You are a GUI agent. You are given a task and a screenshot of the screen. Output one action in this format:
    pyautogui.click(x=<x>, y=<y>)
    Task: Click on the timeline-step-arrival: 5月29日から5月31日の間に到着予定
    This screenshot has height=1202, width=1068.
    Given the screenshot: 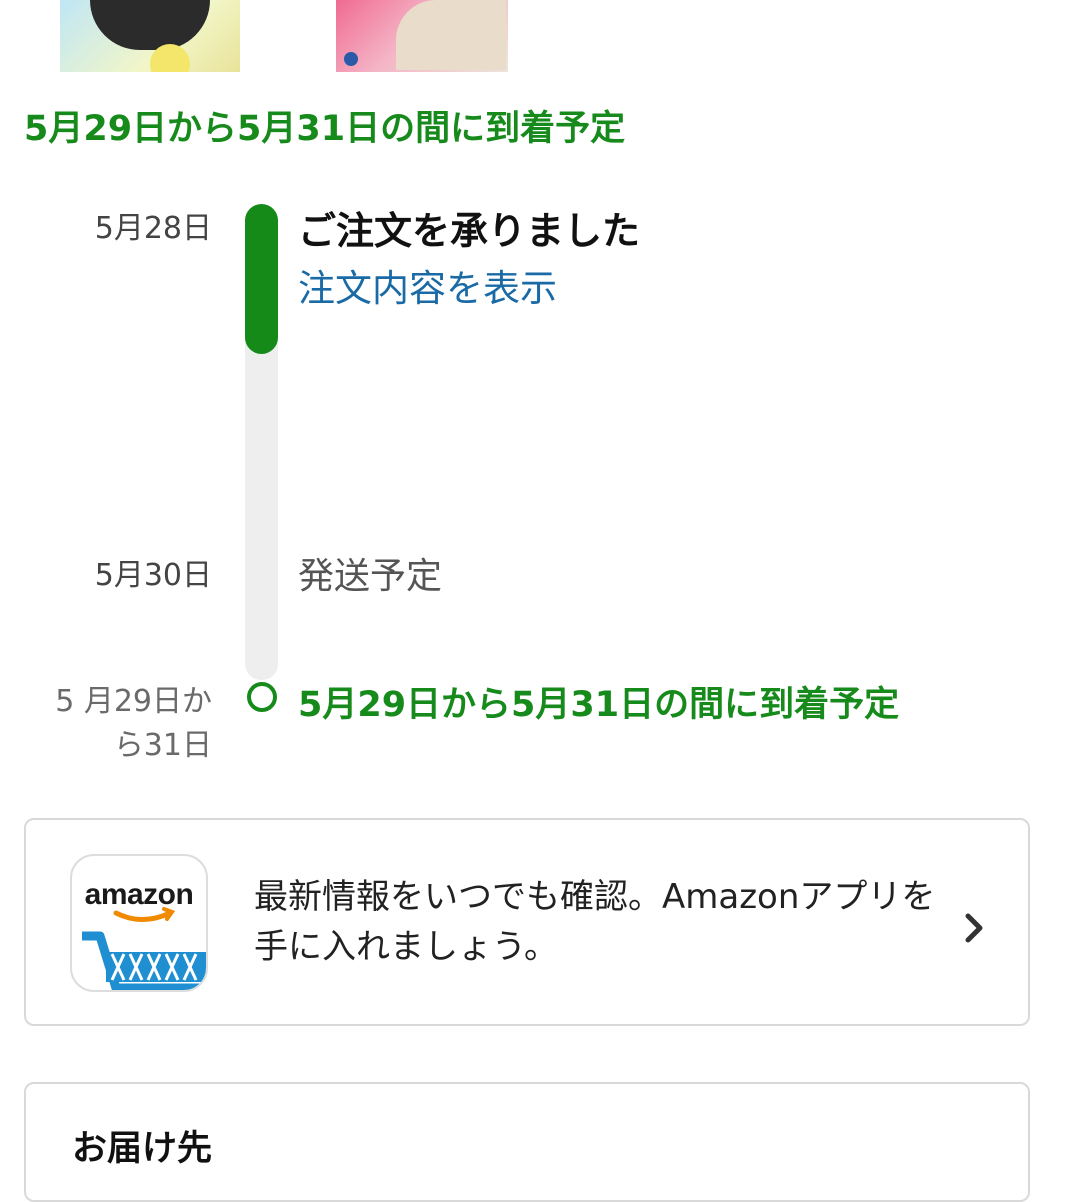 What is the action you would take?
    pyautogui.click(x=599, y=705)
    